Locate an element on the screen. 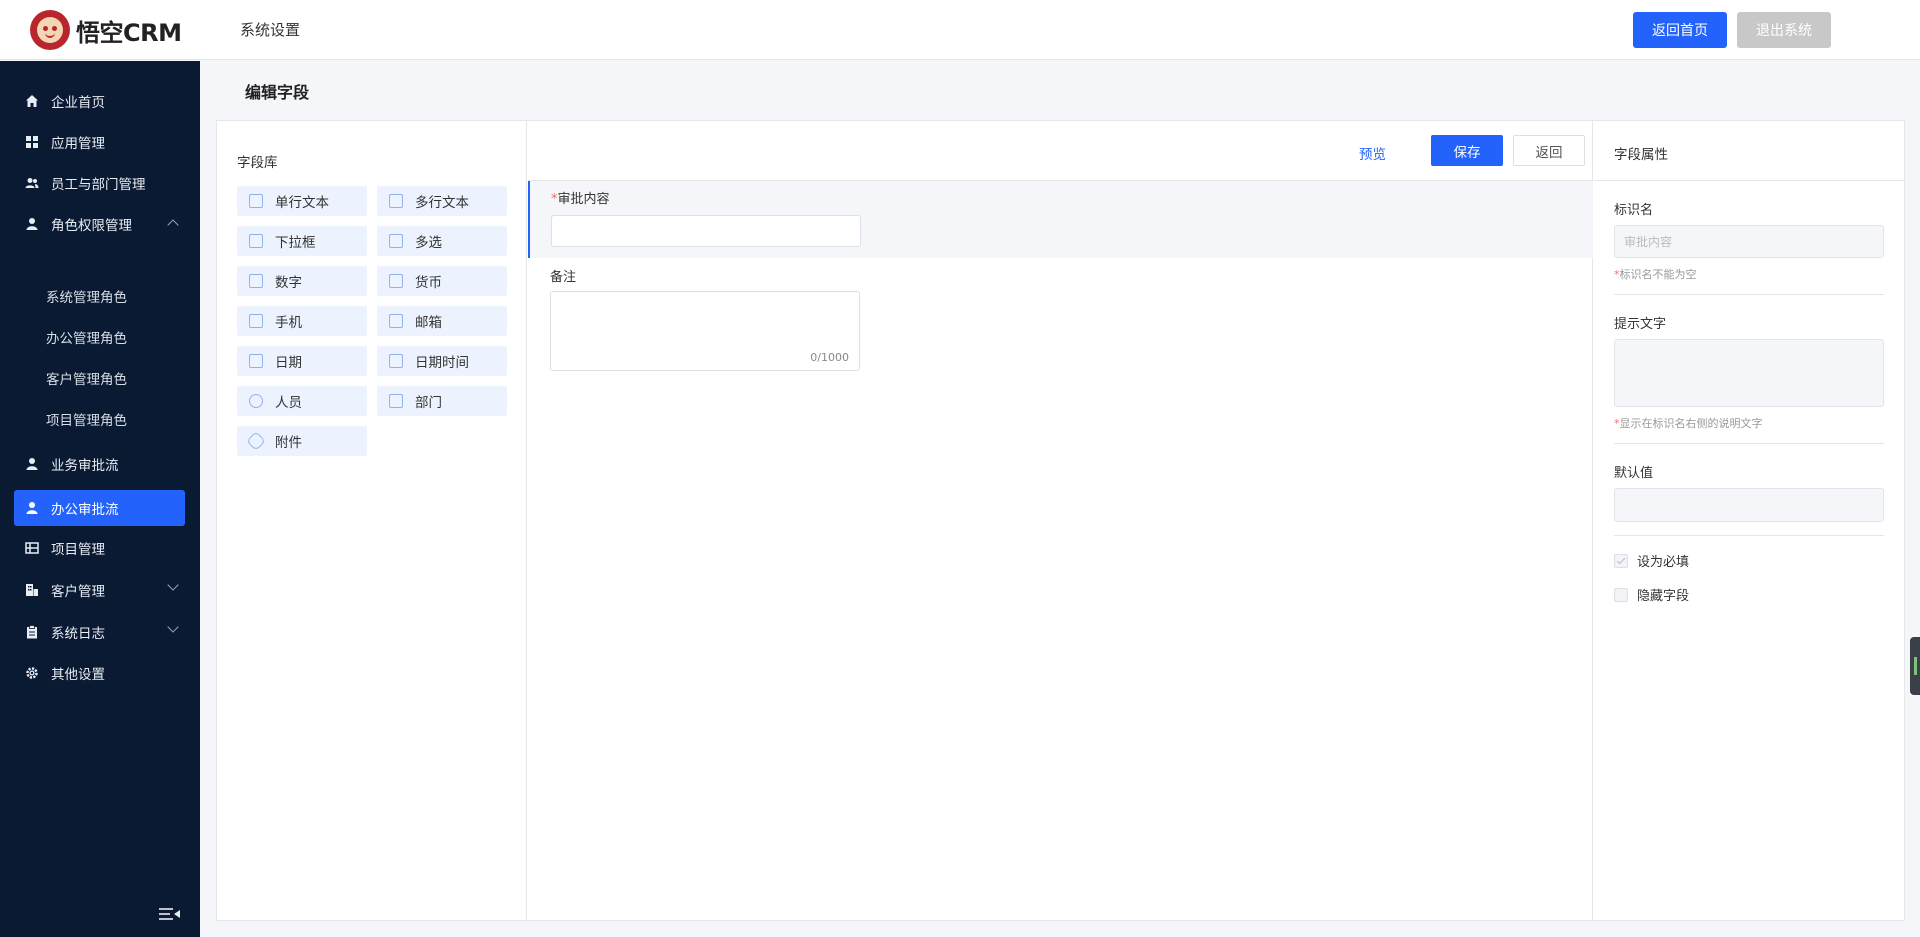 The height and width of the screenshot is (937, 1920). field-chip-number: 数字 is located at coordinates (302, 281).